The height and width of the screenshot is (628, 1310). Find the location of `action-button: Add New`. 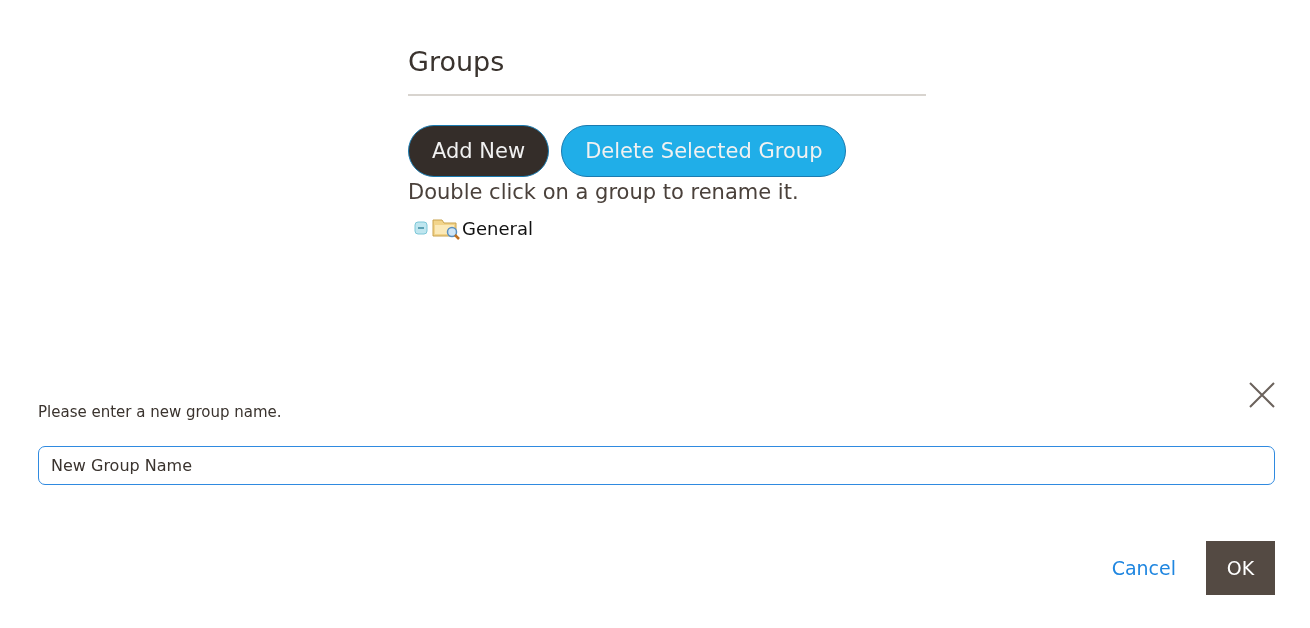

action-button: Add New is located at coordinates (479, 151).